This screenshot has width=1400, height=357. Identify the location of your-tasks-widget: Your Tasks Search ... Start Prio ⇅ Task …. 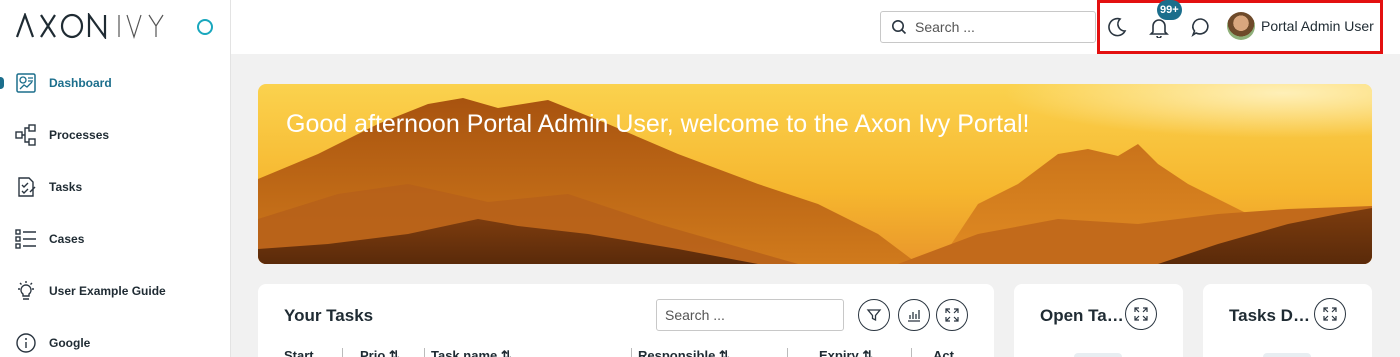
(626, 320).